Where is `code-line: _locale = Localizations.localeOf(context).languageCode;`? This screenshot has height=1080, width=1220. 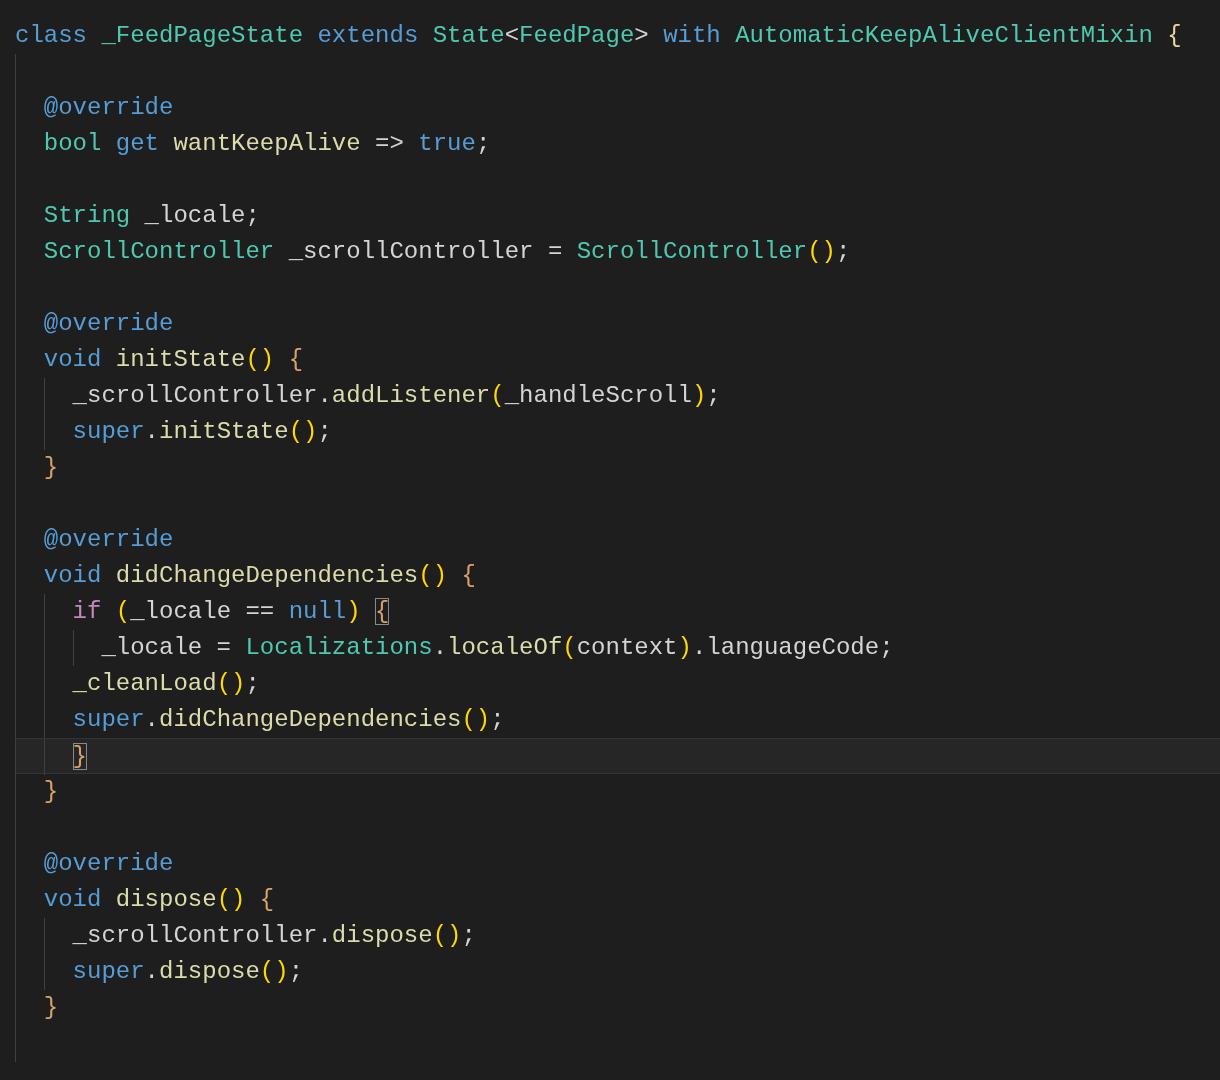
code-line: _locale = Localizations.localeOf(context).languageCode; is located at coordinates (497, 648).